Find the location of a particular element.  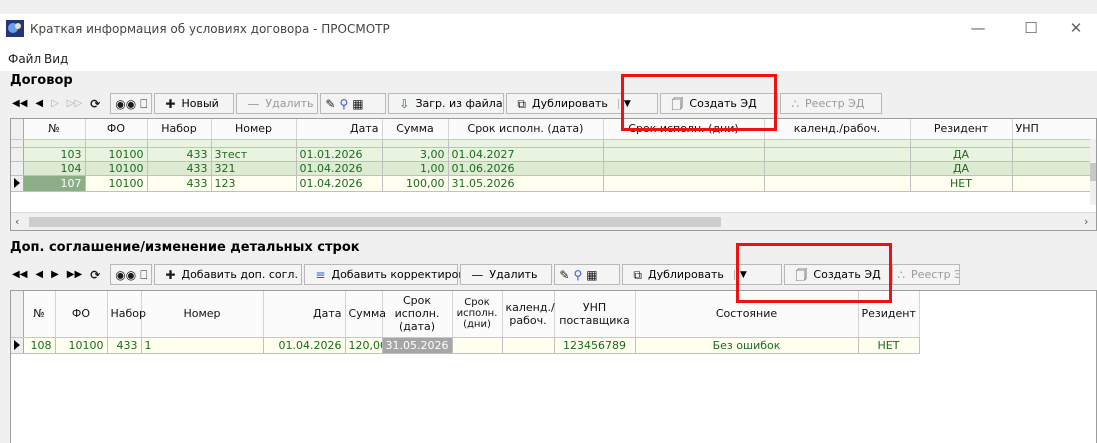

load-from-file-button: ⇩ Загр. из файла is located at coordinates (446, 103).